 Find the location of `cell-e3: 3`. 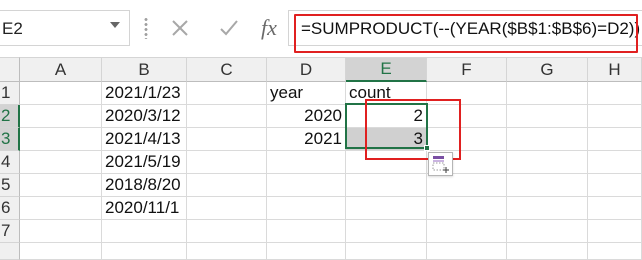

cell-e3: 3 is located at coordinates (386, 139).